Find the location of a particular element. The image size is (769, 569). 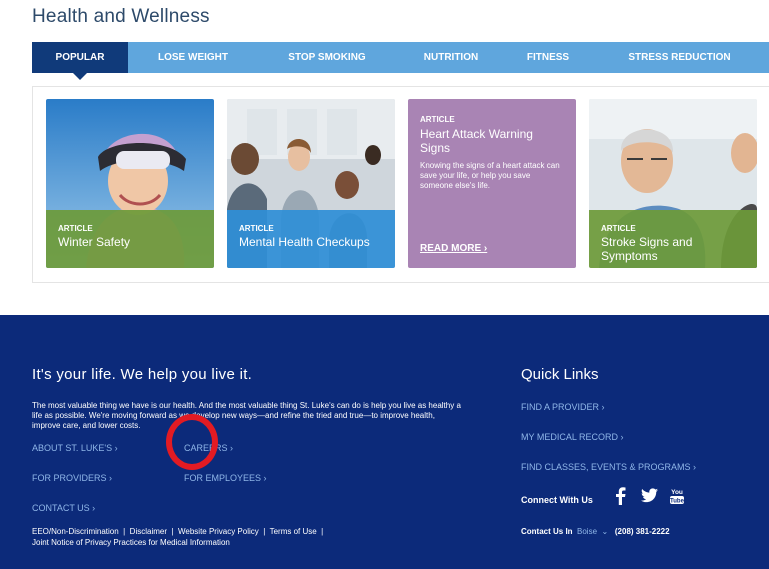

card-title: Heart Attack Warning Signs is located at coordinates (476, 141).